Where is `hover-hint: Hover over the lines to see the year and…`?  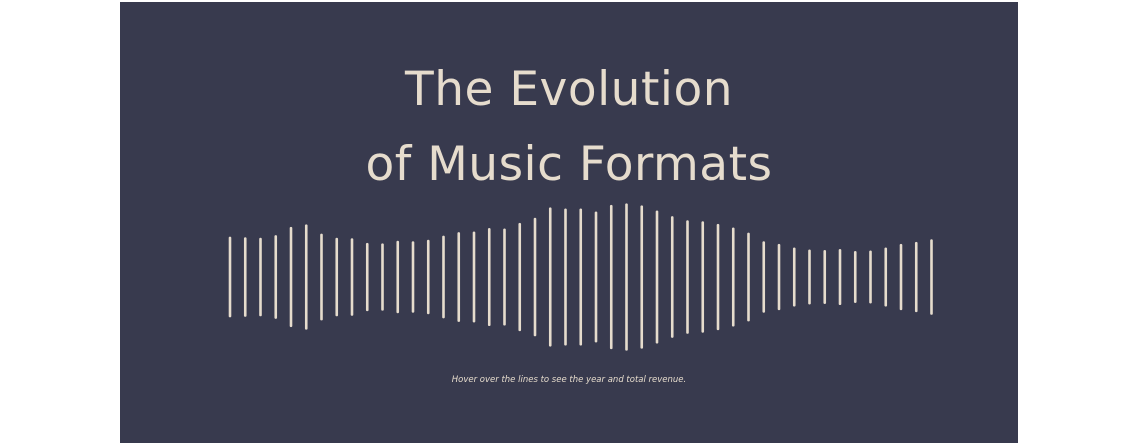
hover-hint: Hover over the lines to see the year and… is located at coordinates (569, 380).